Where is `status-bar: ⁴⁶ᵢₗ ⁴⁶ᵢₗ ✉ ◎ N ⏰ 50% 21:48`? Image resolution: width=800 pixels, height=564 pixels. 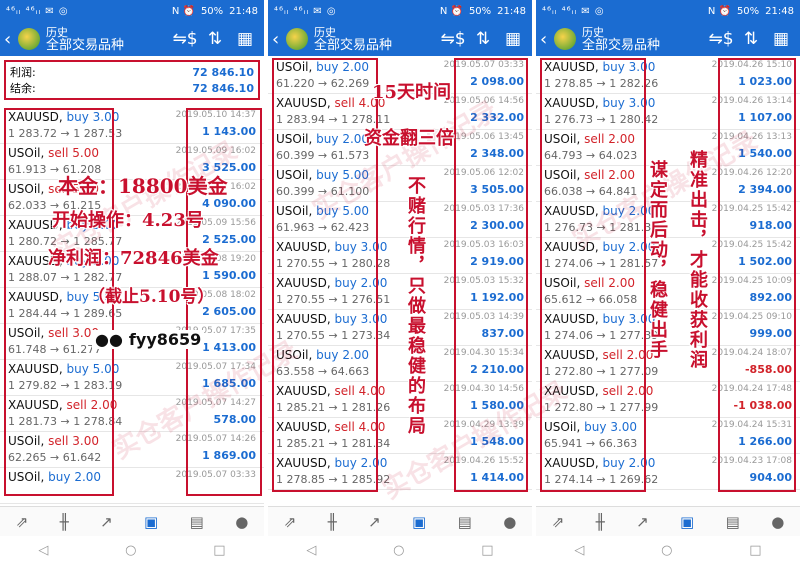
status-bar: ⁴⁶ᵢₗ ⁴⁶ᵢₗ ✉ ◎ N ⏰ 50% 21:48 is located at coordinates (400, 11).